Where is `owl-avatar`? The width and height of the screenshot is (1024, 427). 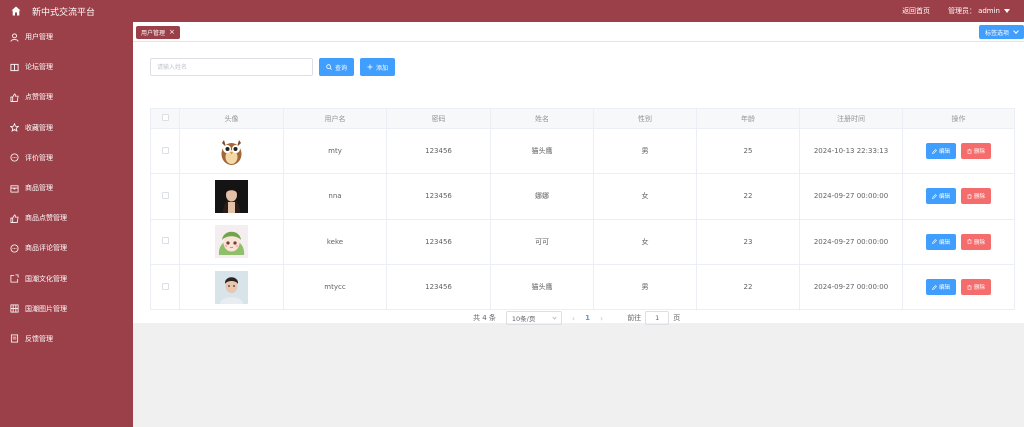 owl-avatar is located at coordinates (231, 151).